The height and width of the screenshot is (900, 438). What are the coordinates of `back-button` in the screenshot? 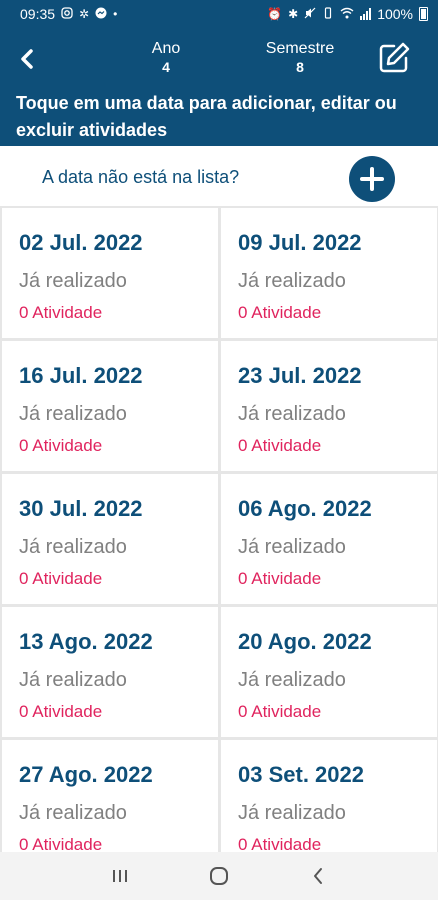 It's located at (27, 59).